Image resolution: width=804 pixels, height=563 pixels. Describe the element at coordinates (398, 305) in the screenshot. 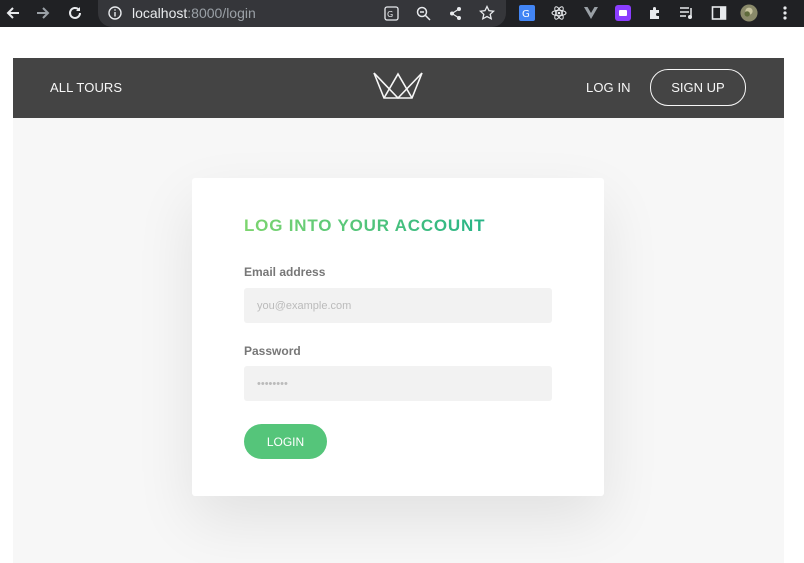

I see `email-input` at that location.